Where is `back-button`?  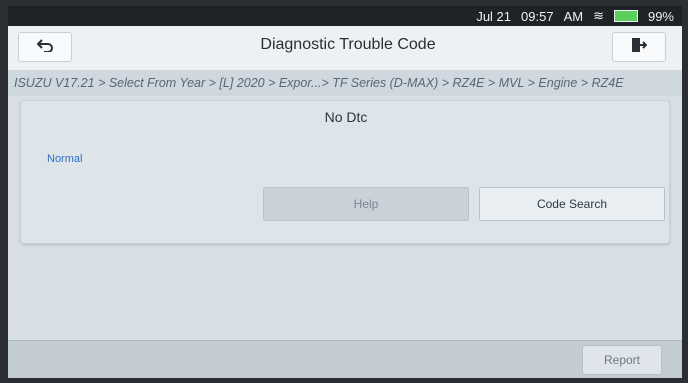 back-button is located at coordinates (45, 47).